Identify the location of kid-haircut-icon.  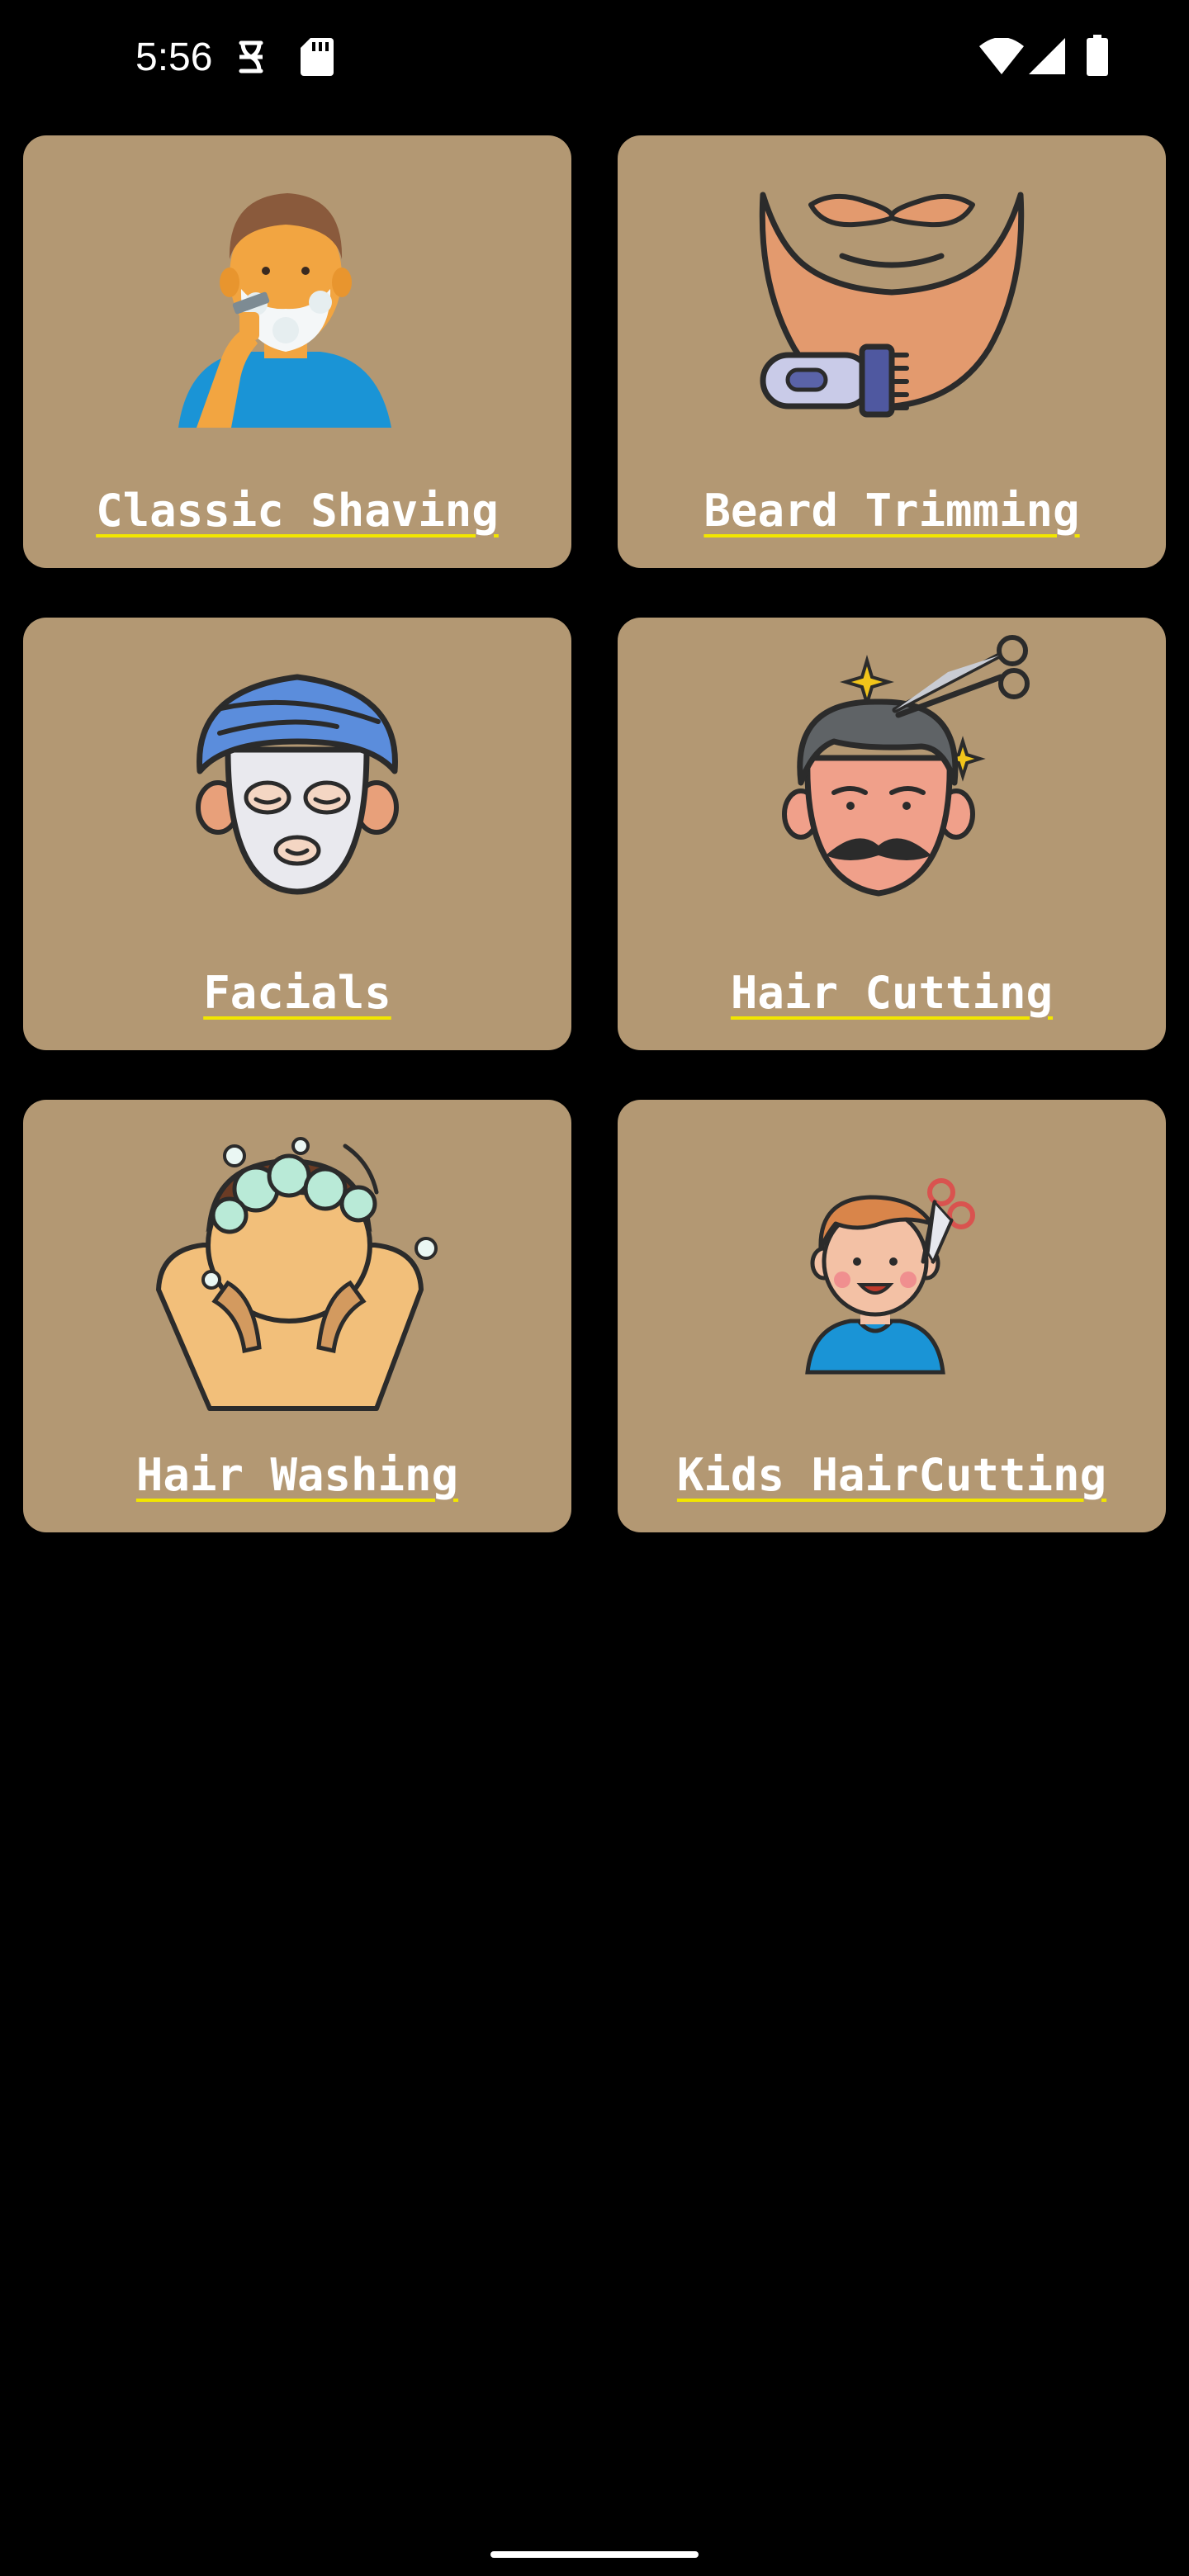
(890, 1276).